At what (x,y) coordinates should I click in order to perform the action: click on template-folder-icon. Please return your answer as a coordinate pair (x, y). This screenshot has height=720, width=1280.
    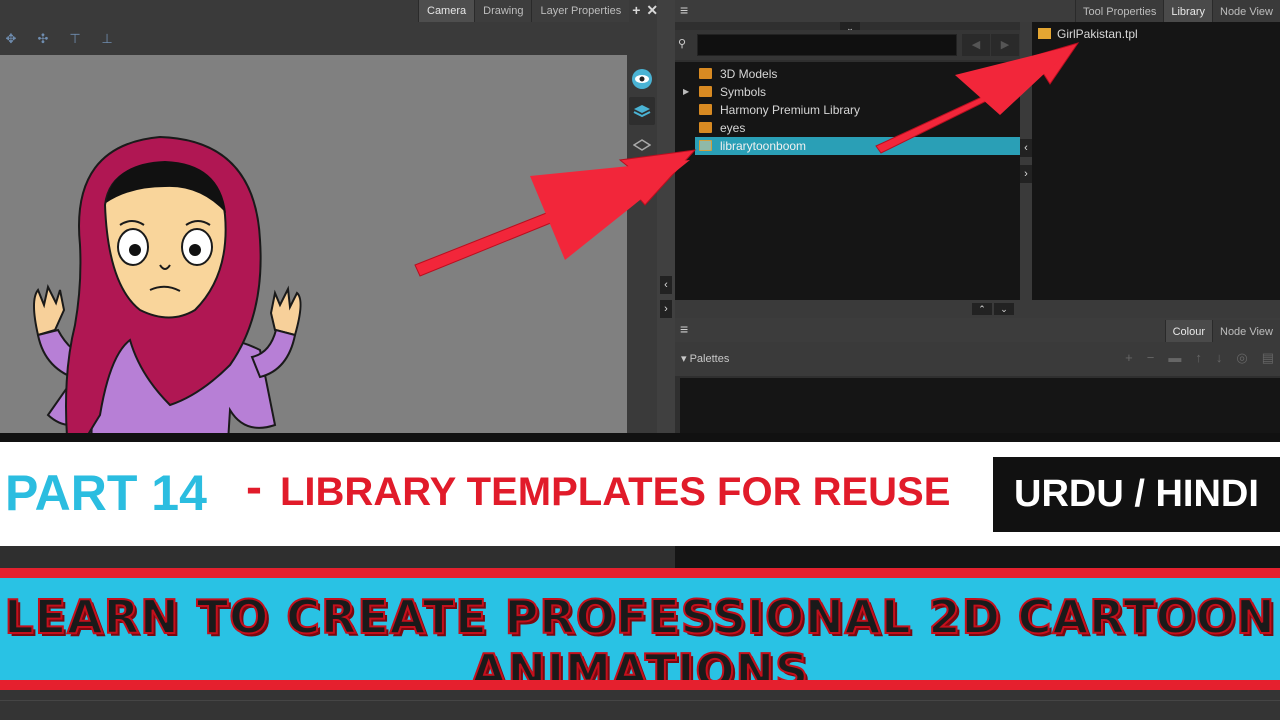
    Looking at the image, I should click on (1044, 33).